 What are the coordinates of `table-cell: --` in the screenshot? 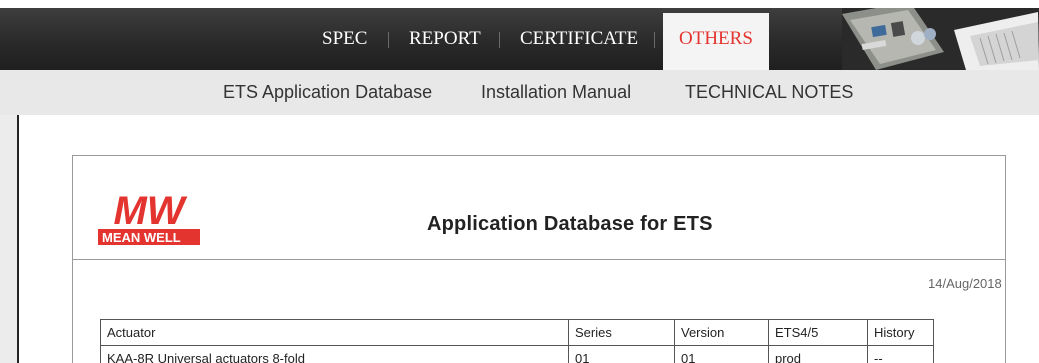 It's located at (900, 354).